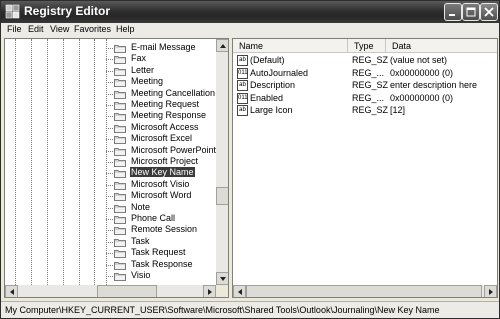 Image resolution: width=500 pixels, height=319 pixels. Describe the element at coordinates (365, 111) in the screenshot. I see `list-row: ab Large Icon REG_SZ [12]` at that location.